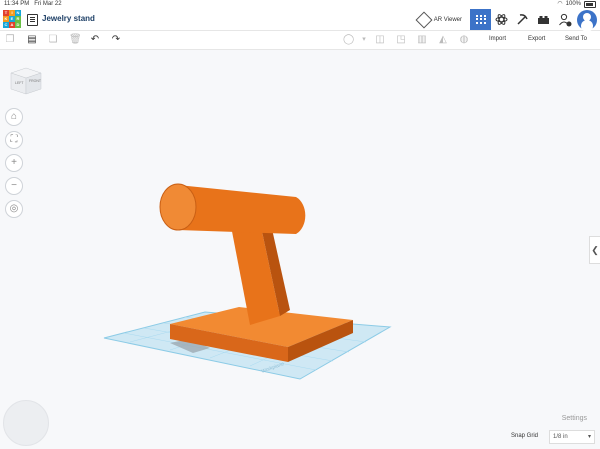  What do you see at coordinates (26, 423) in the screenshot?
I see `view-joystick` at bounding box center [26, 423].